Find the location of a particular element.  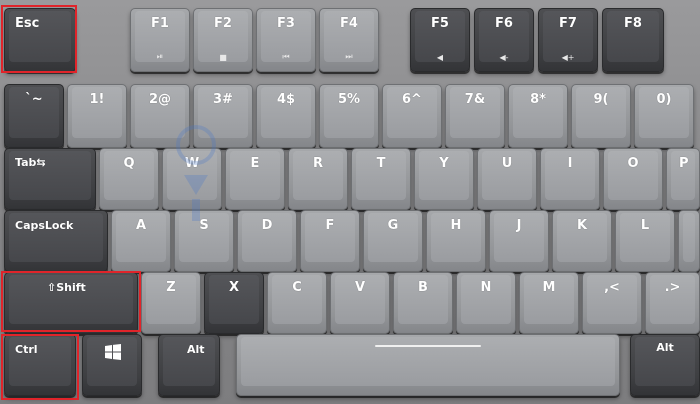

key-4: 4$ is located at coordinates (286, 116).